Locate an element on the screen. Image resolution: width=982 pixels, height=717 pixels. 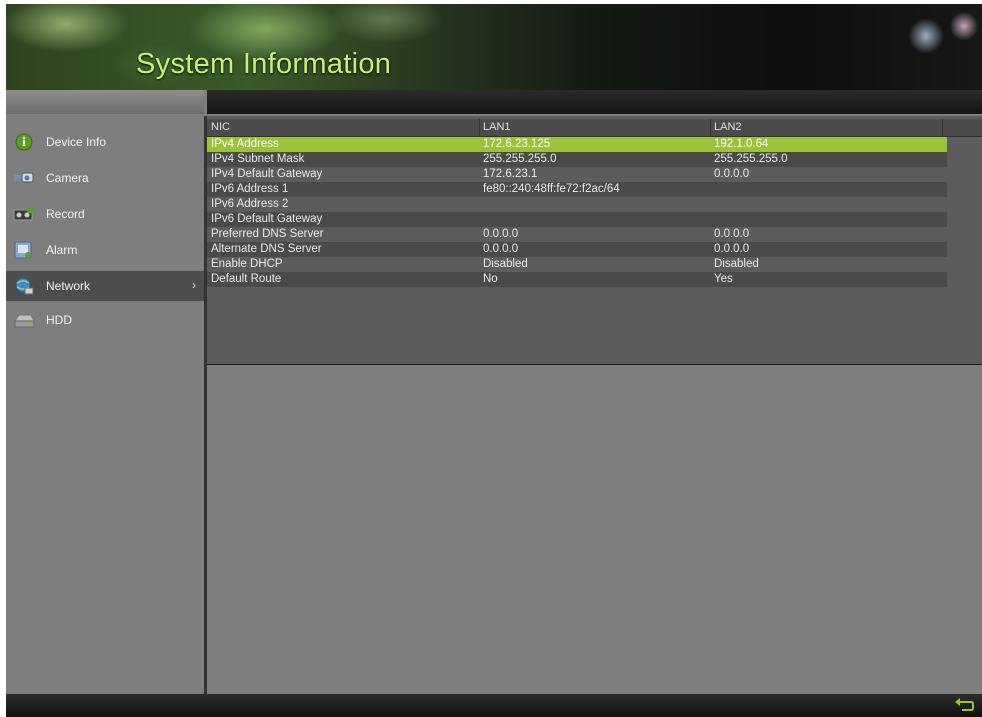
back-arrow-icon is located at coordinates (964, 705).